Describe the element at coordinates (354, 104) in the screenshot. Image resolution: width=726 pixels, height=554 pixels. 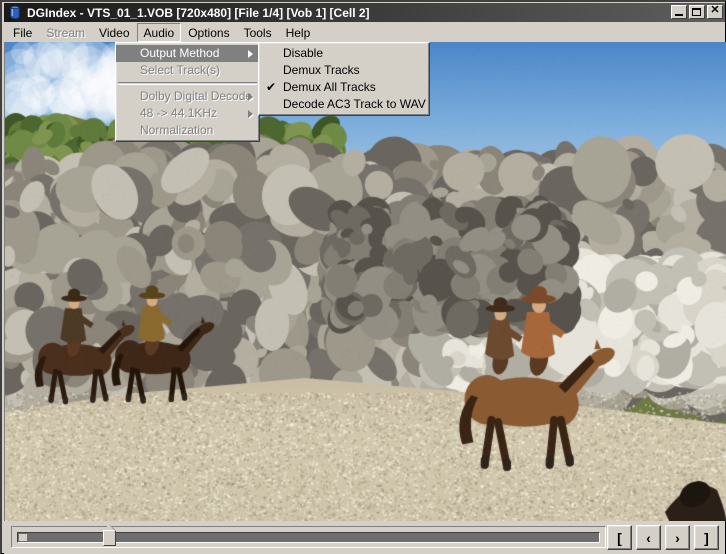
I see `menu-item-decode-ac3-to-wav-label: Decode AC3 Track to WAV` at that location.